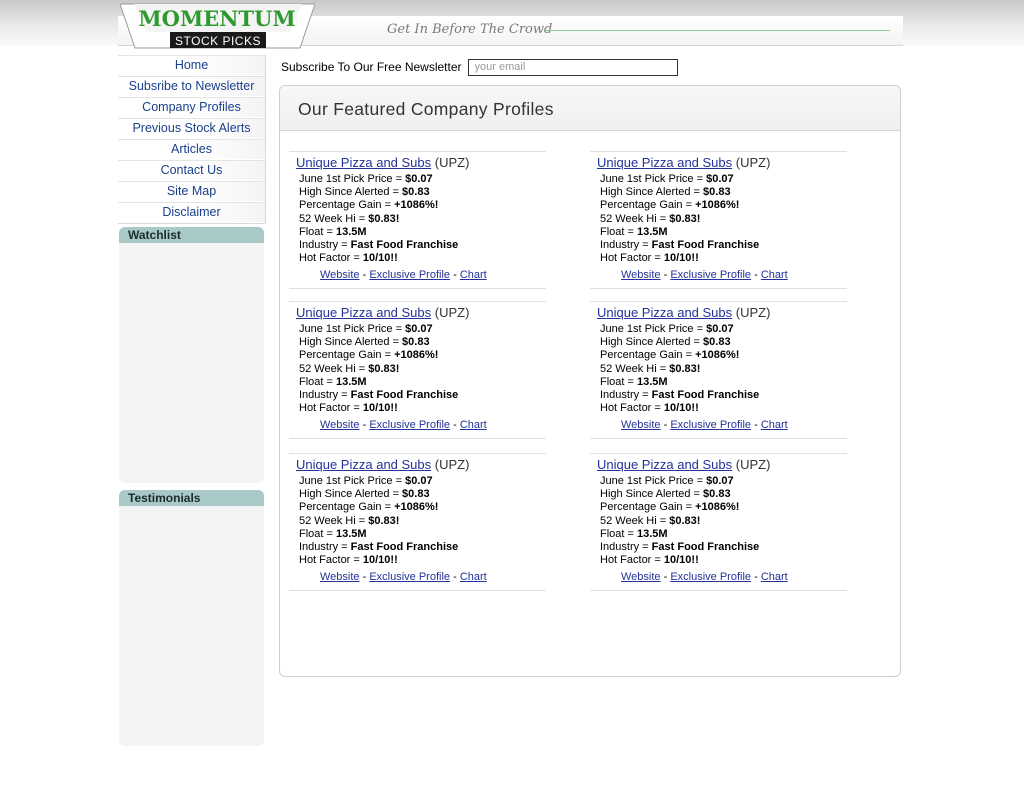 Image resolution: width=1024 pixels, height=800 pixels. I want to click on nav-item-home: Home, so click(191, 65).